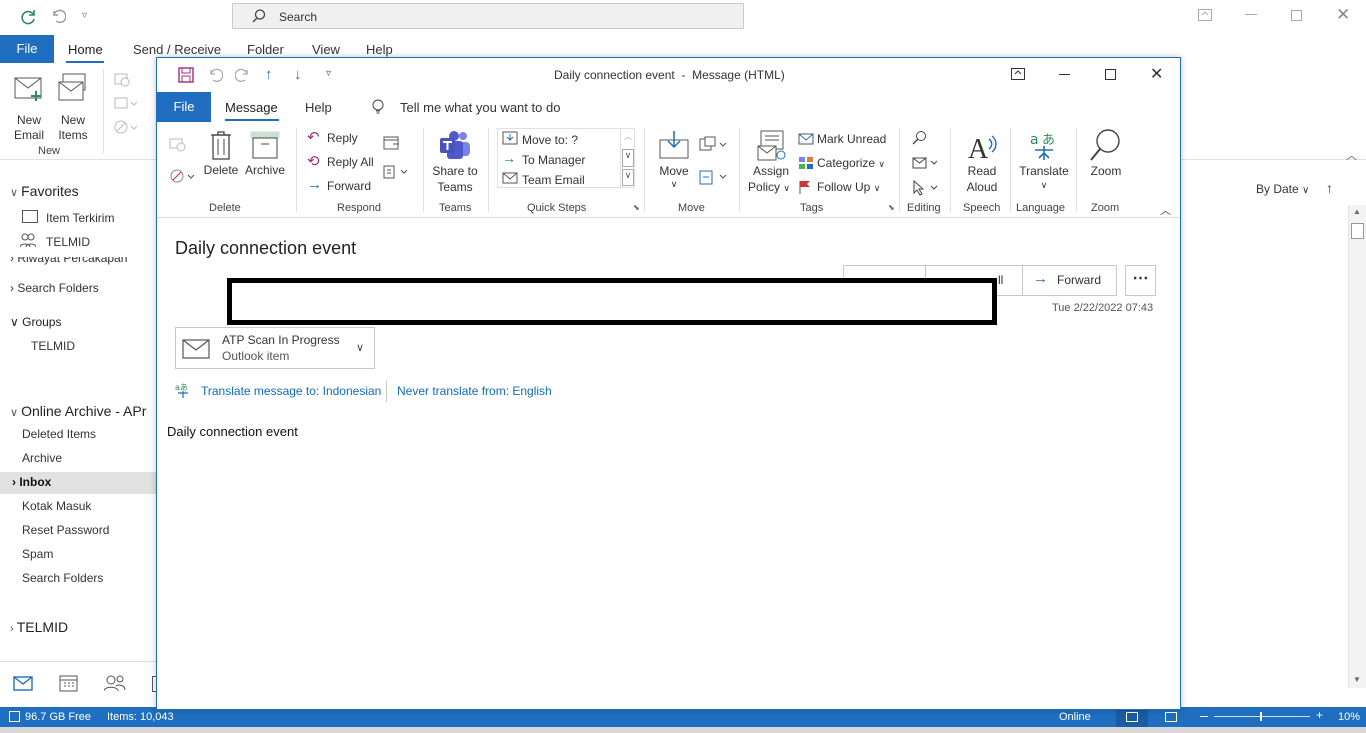  Describe the element at coordinates (78, 411) in the screenshot. I see `archive-header: ∨ Online Archive - APr` at that location.